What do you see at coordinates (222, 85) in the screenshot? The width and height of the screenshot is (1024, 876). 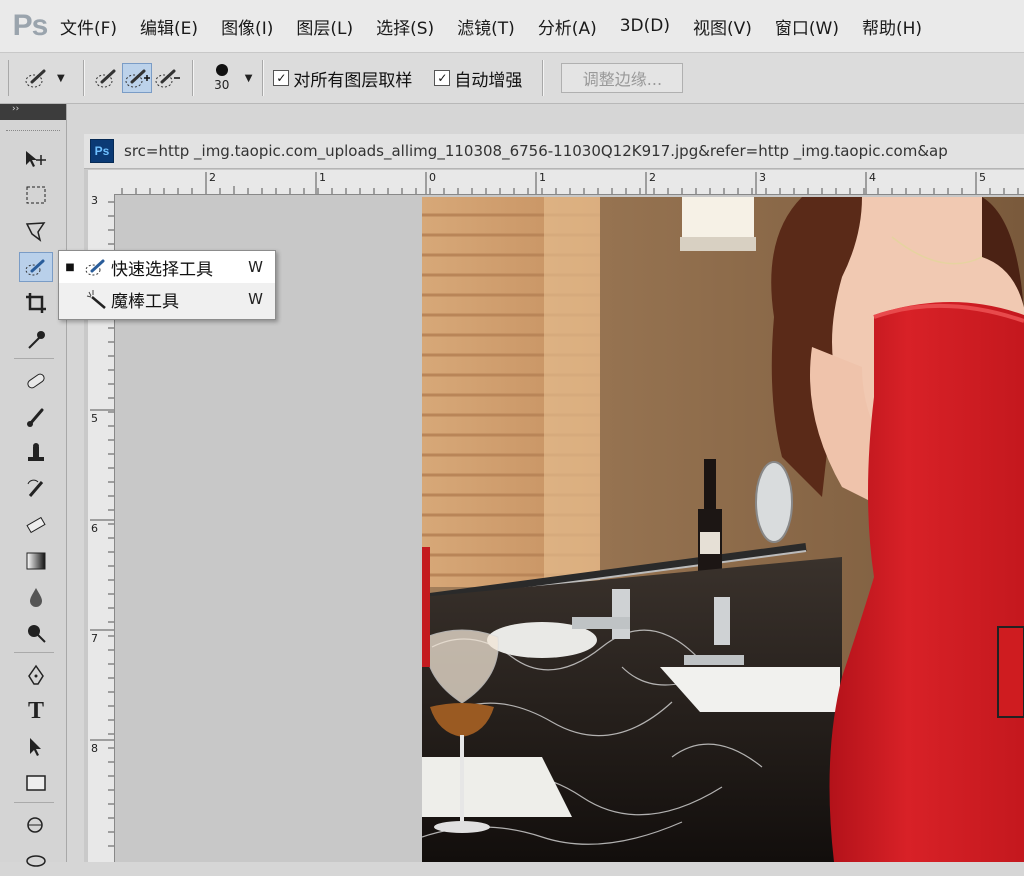 I see `brush-size: 30` at bounding box center [222, 85].